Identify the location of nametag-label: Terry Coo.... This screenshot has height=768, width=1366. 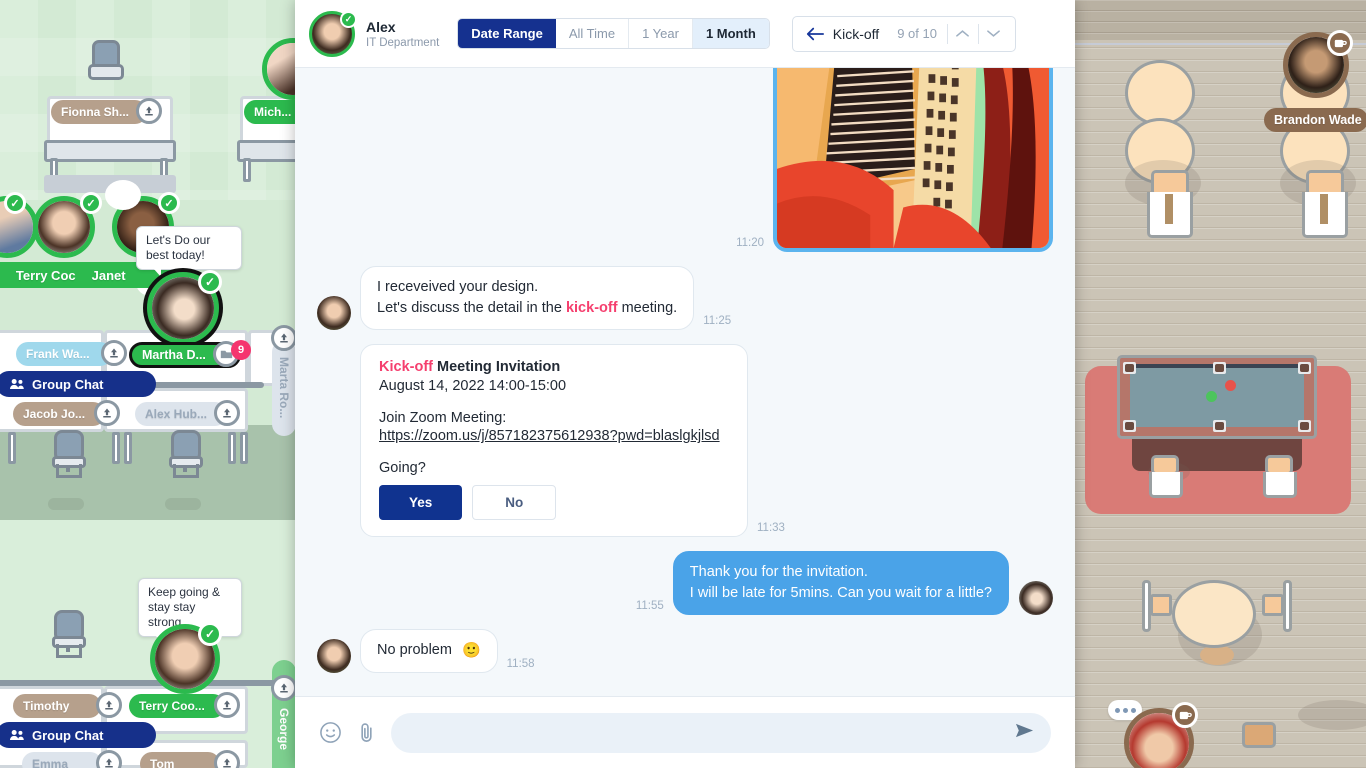
(172, 706).